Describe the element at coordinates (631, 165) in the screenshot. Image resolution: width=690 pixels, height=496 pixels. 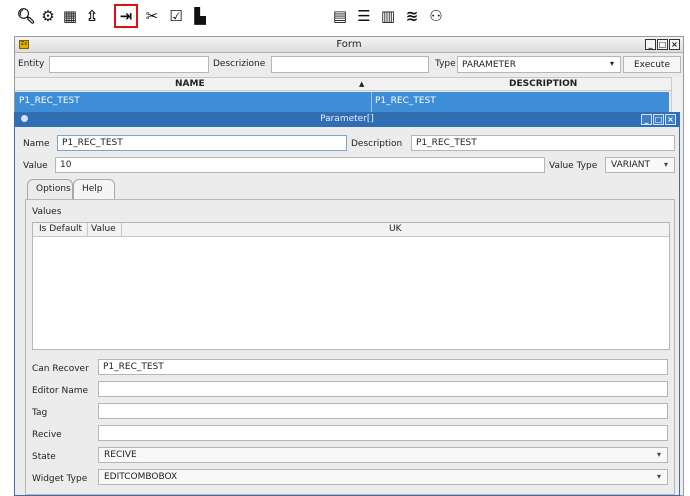
I see `value-type-select-value: VARIANT` at that location.